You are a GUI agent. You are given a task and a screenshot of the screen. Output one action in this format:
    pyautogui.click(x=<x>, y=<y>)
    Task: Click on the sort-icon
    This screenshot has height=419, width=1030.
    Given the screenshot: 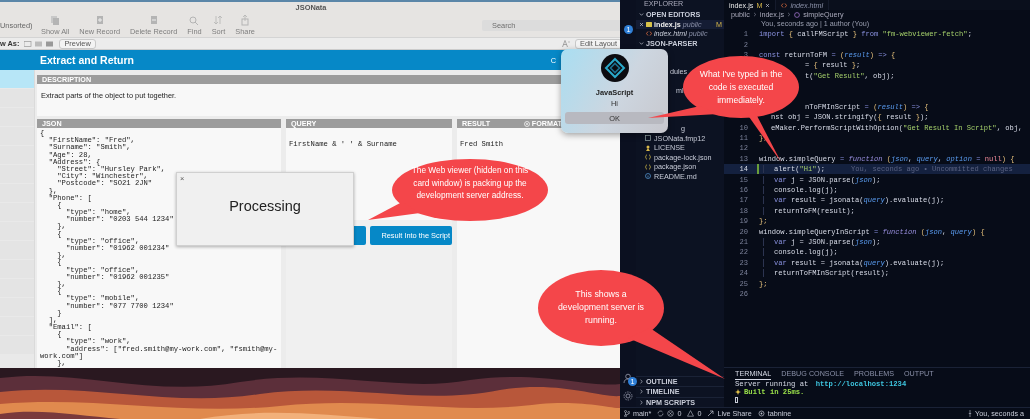 What is the action you would take?
    pyautogui.click(x=218, y=20)
    